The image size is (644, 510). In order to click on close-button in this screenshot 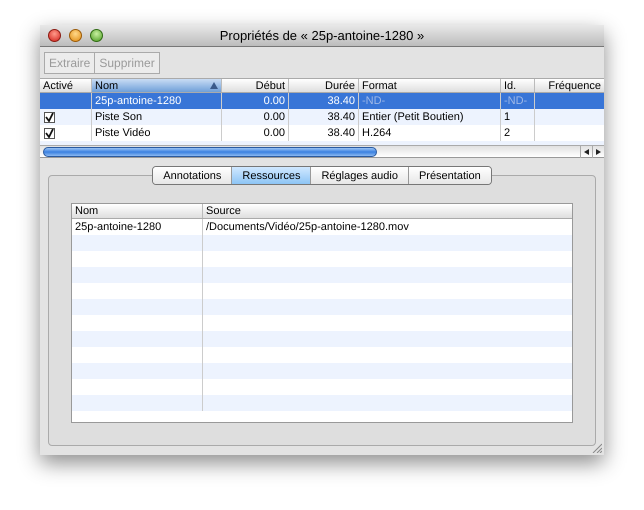, I will do `click(54, 35)`.